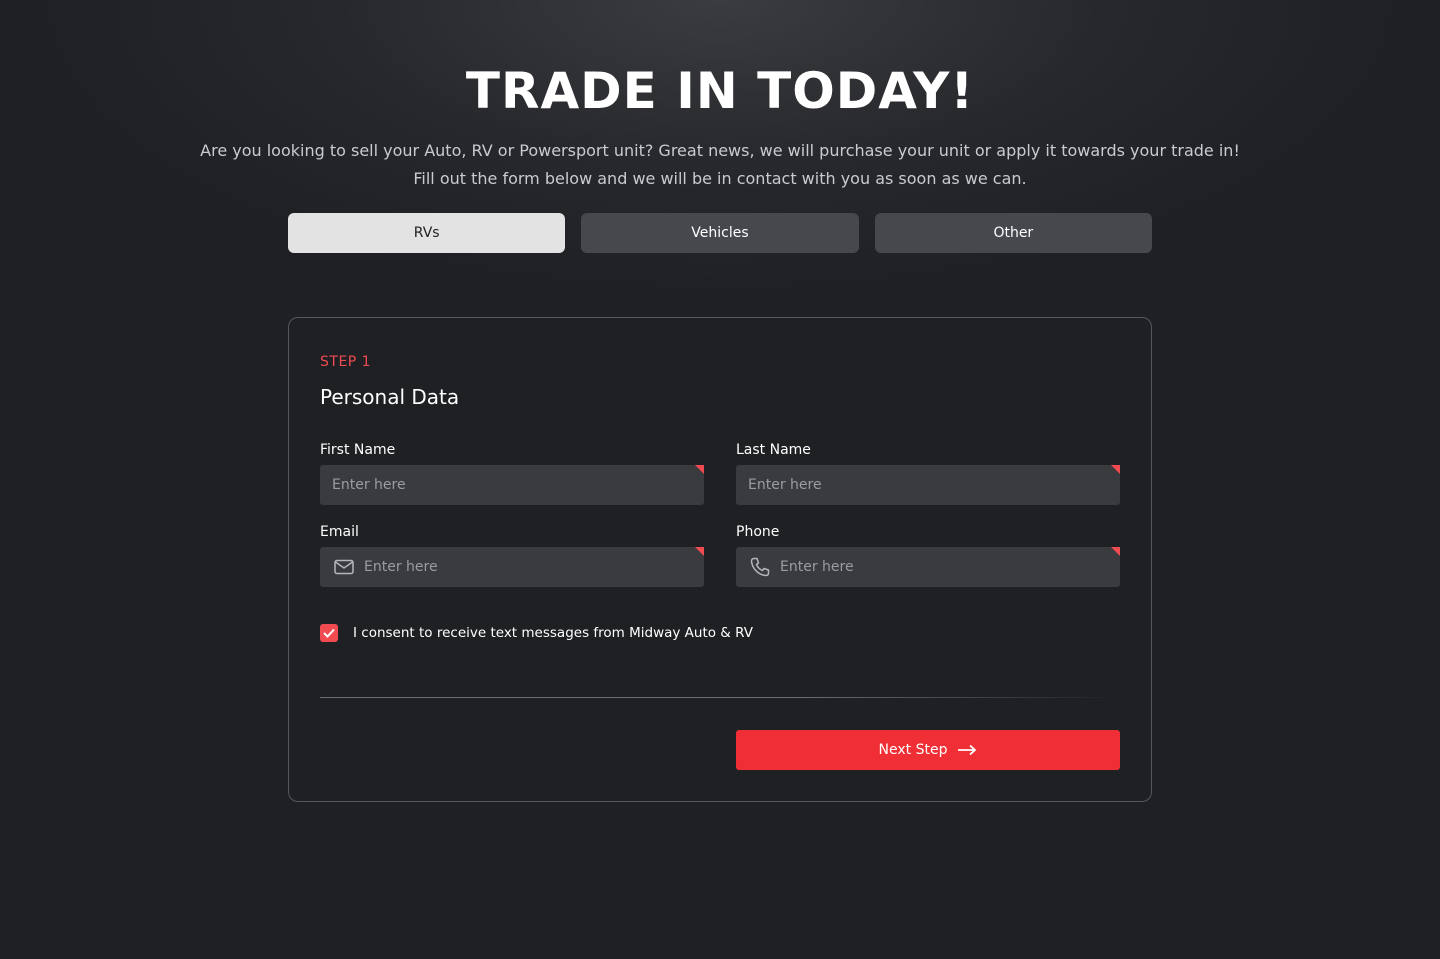  I want to click on email-field: Email, so click(512, 554).